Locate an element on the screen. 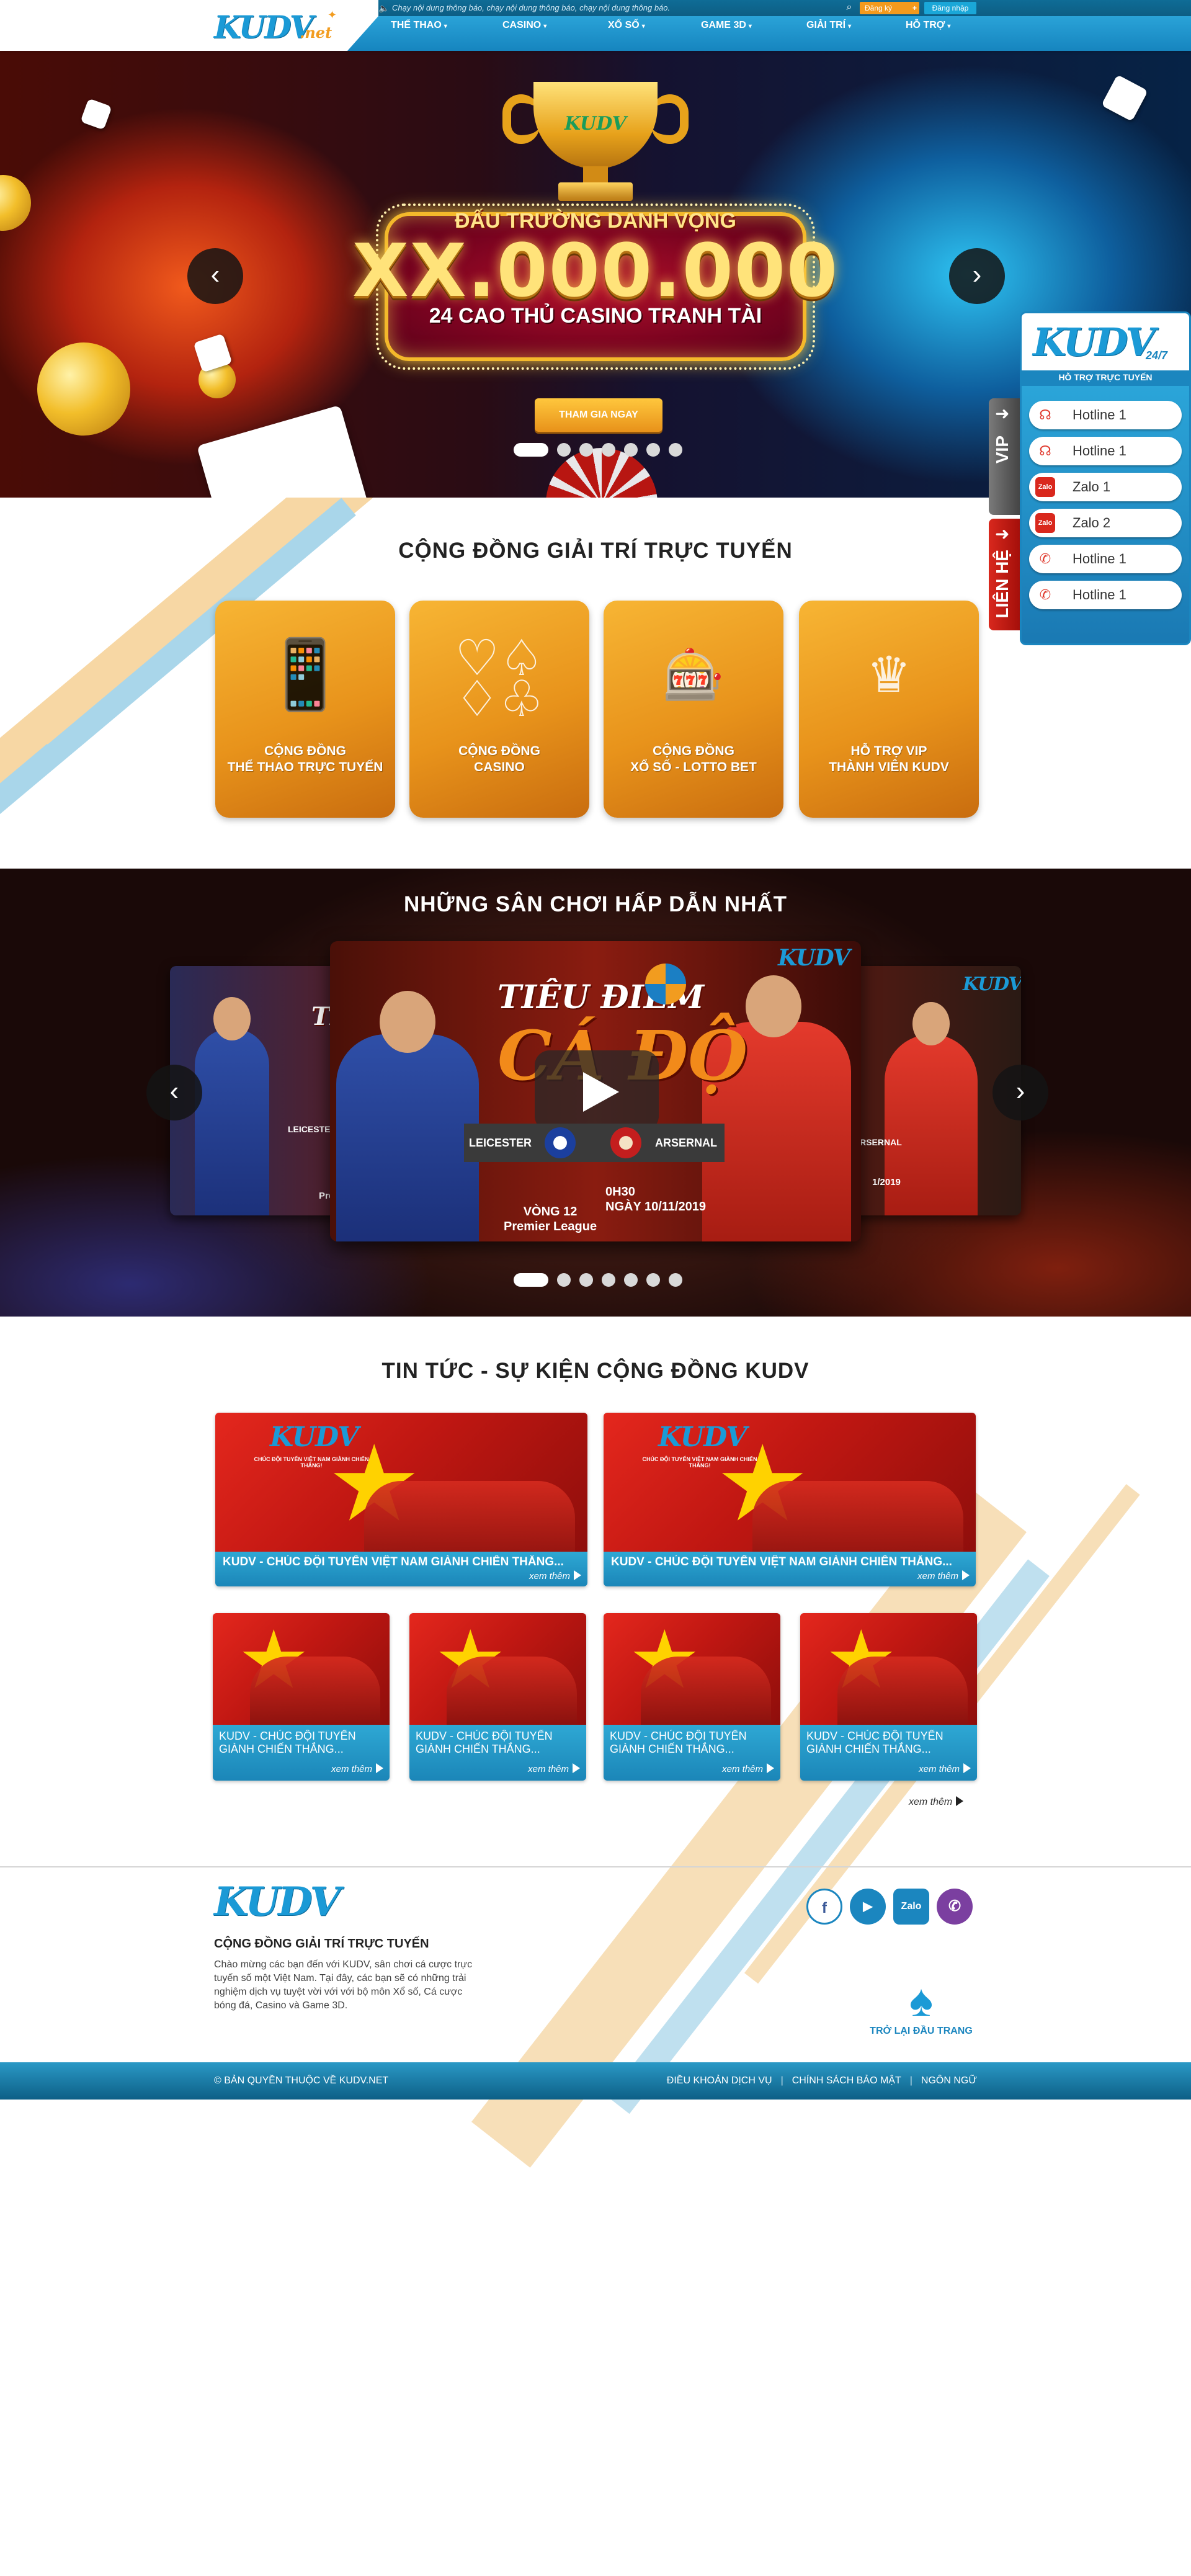  youtube-icon: ▶ is located at coordinates (868, 1907).